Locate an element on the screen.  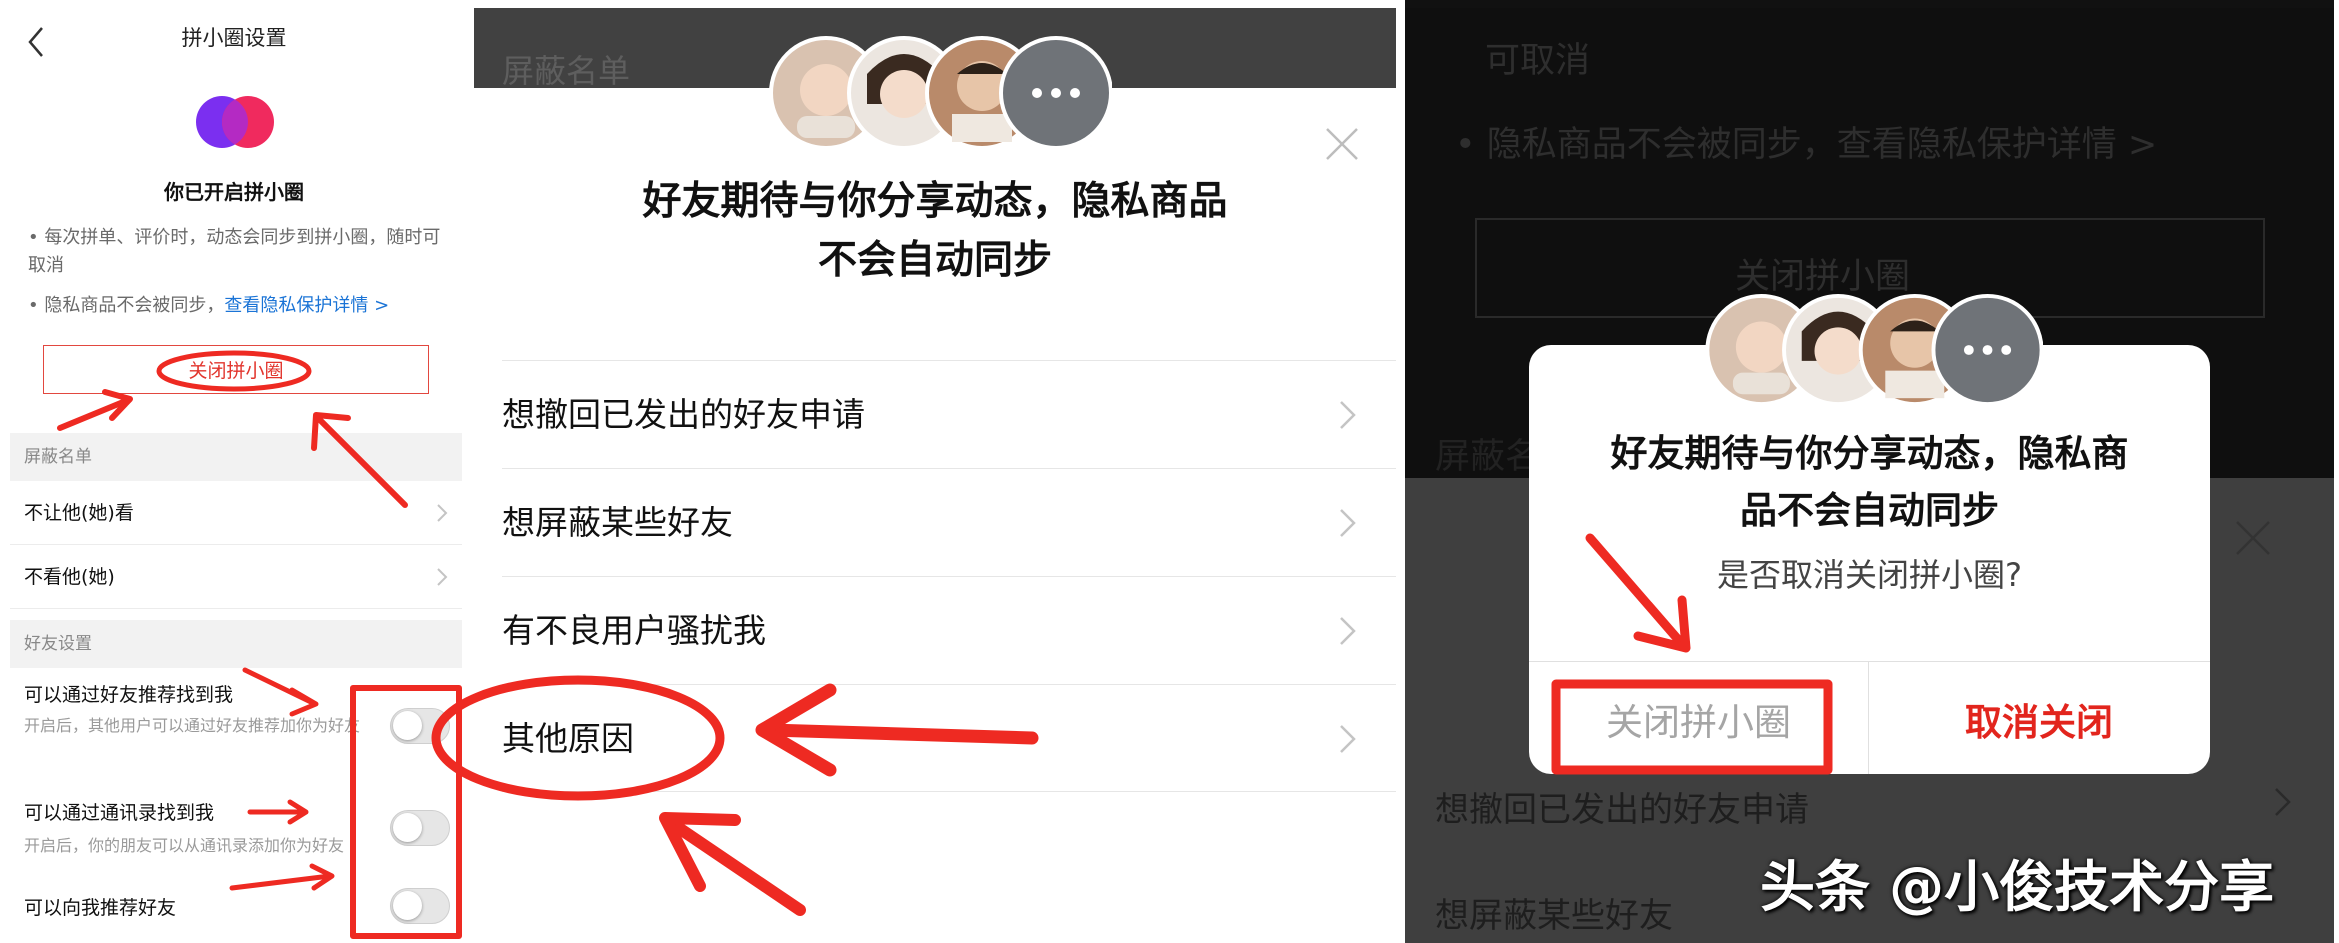
watermark: 头条 @小俊技术分享 is located at coordinates (2017, 887).